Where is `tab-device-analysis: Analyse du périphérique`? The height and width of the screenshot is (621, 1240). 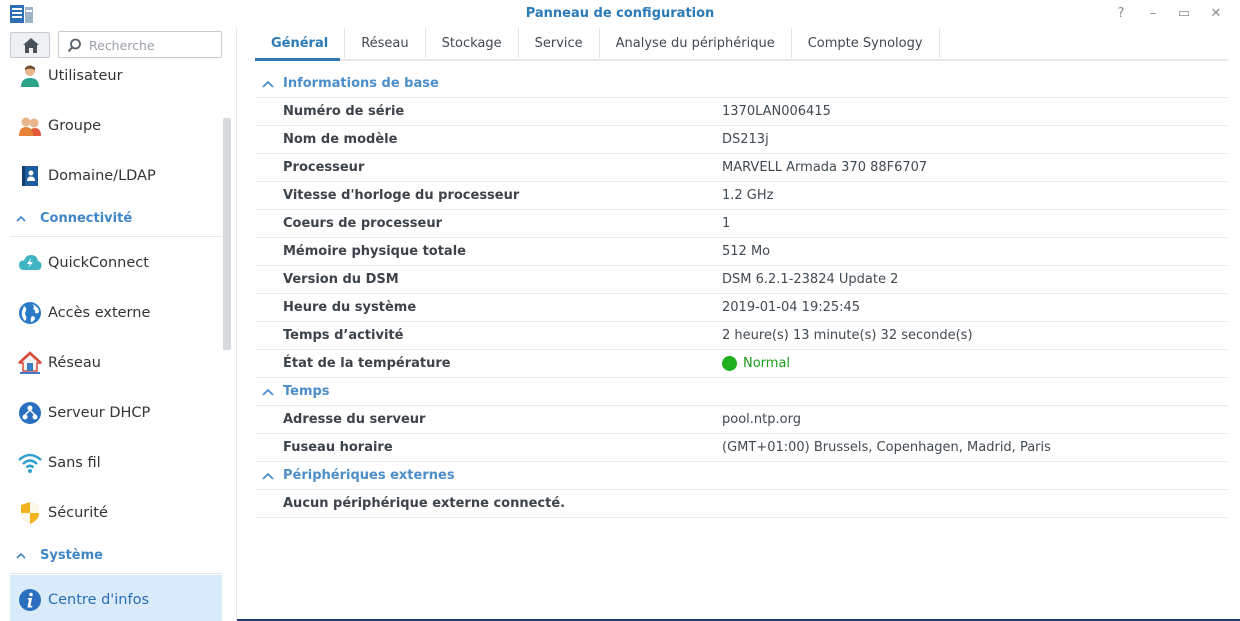 tab-device-analysis: Analyse du périphérique is located at coordinates (696, 43).